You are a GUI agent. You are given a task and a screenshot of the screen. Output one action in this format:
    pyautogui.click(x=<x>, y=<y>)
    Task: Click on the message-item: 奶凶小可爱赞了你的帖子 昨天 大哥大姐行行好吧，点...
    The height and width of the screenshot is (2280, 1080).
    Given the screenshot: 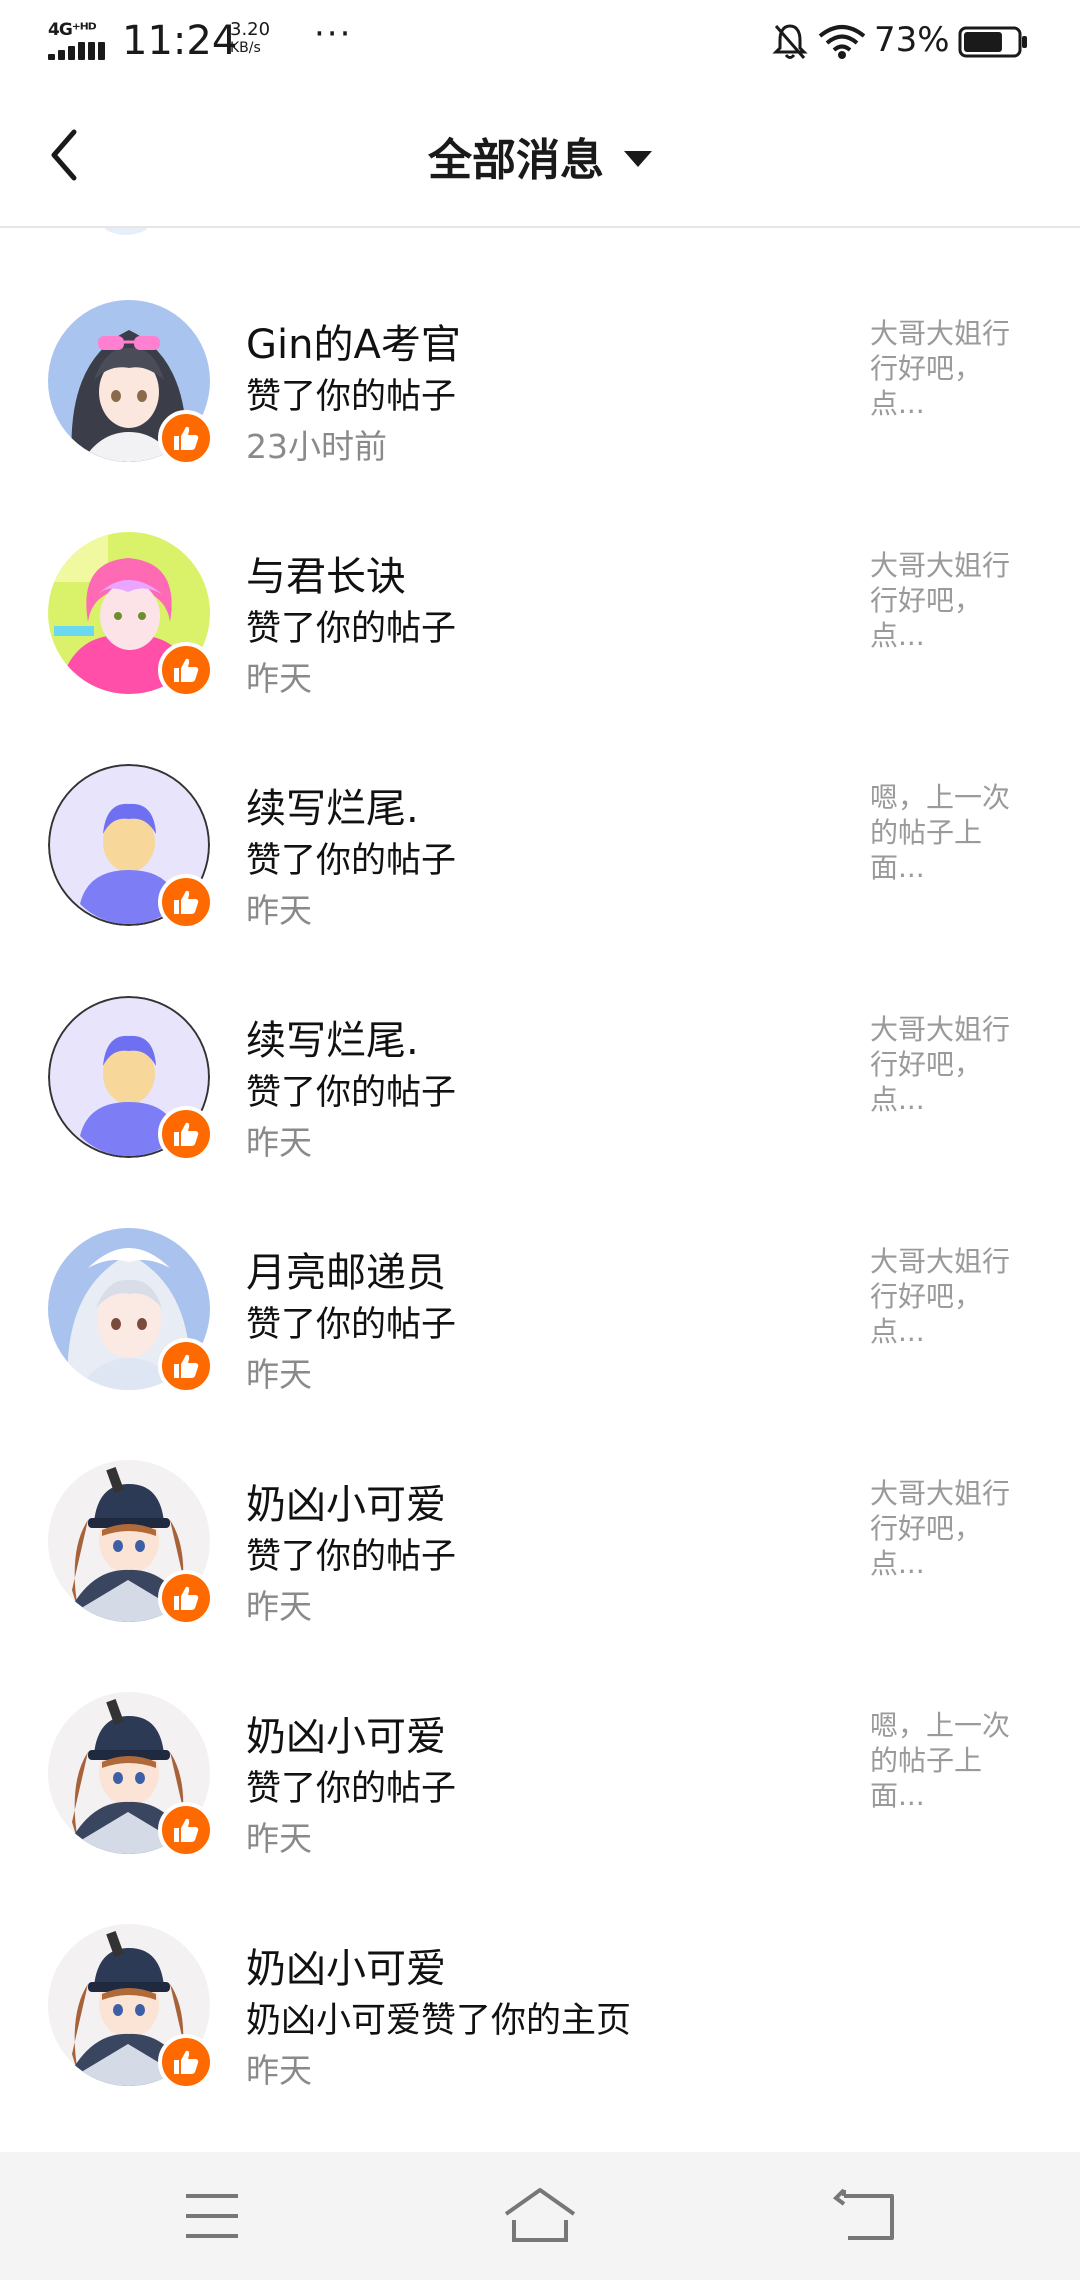 What is the action you would take?
    pyautogui.click(x=540, y=1557)
    